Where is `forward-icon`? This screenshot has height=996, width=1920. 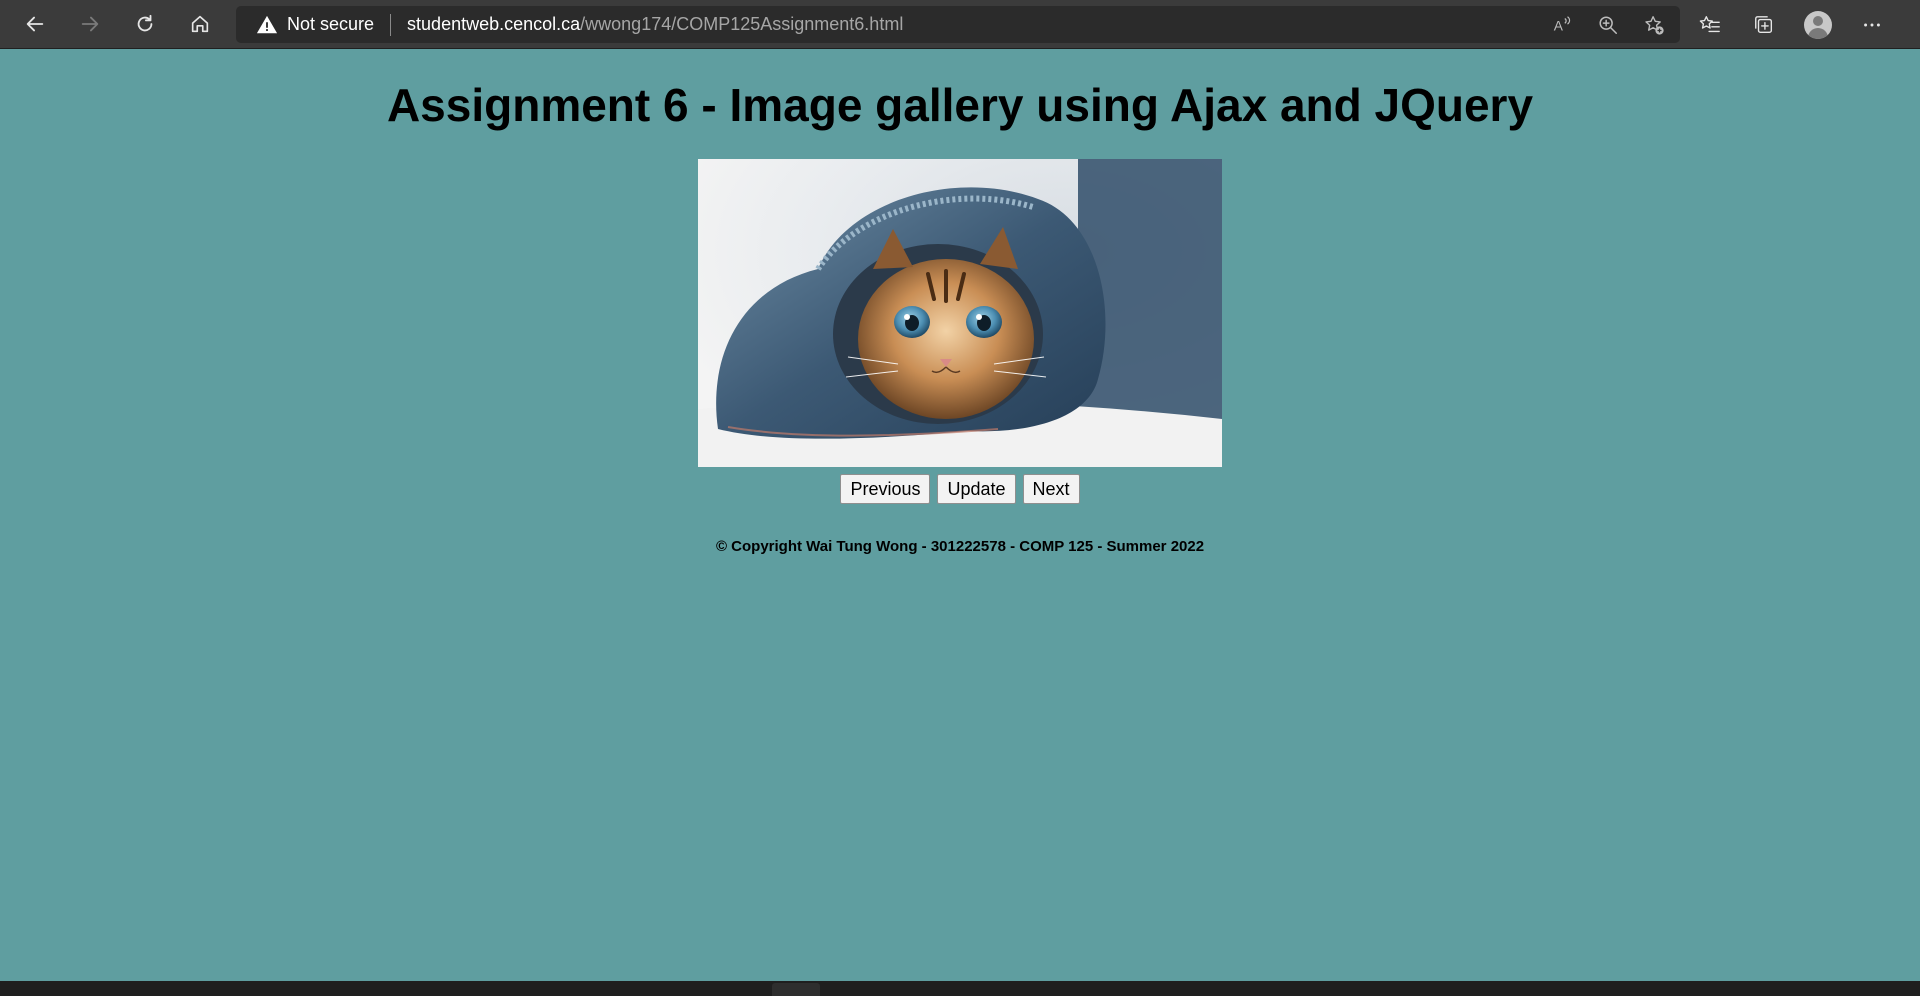 forward-icon is located at coordinates (90, 24).